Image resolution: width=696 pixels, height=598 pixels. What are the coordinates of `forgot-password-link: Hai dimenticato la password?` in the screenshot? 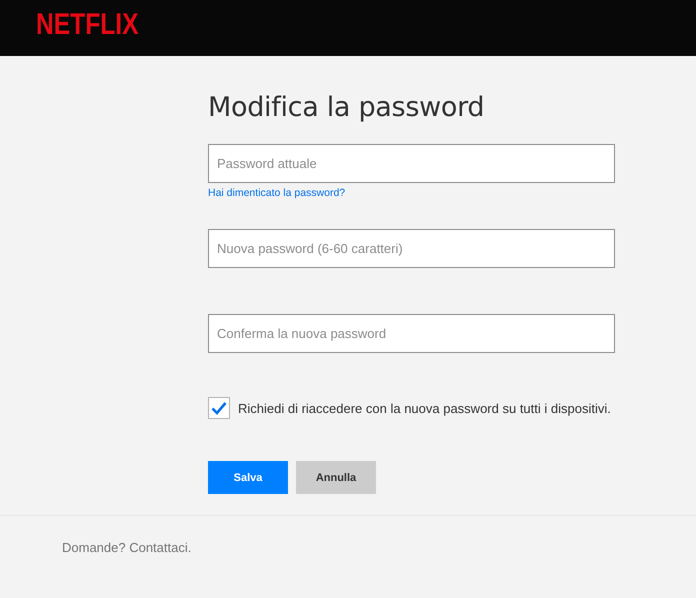 It's located at (277, 193).